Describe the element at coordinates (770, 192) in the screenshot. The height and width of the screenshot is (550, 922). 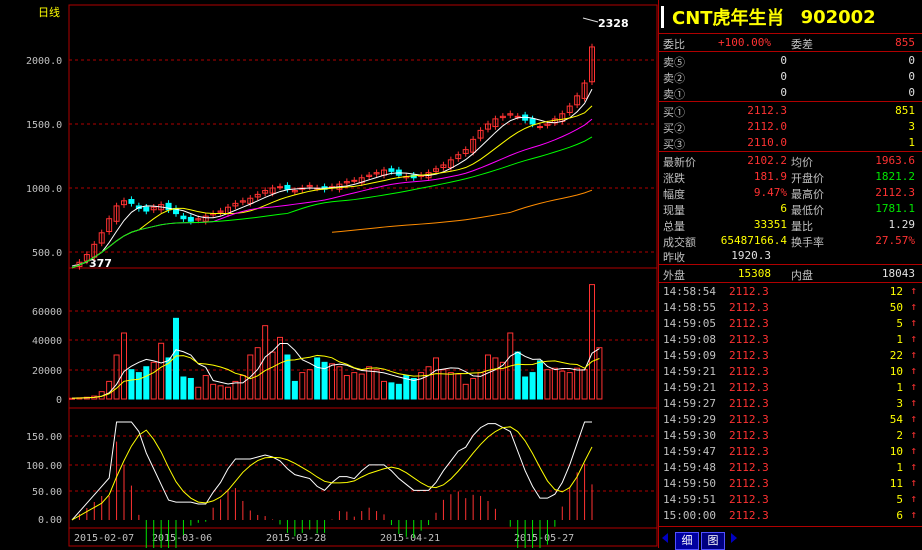
I see `stat-value: 9.47%` at that location.